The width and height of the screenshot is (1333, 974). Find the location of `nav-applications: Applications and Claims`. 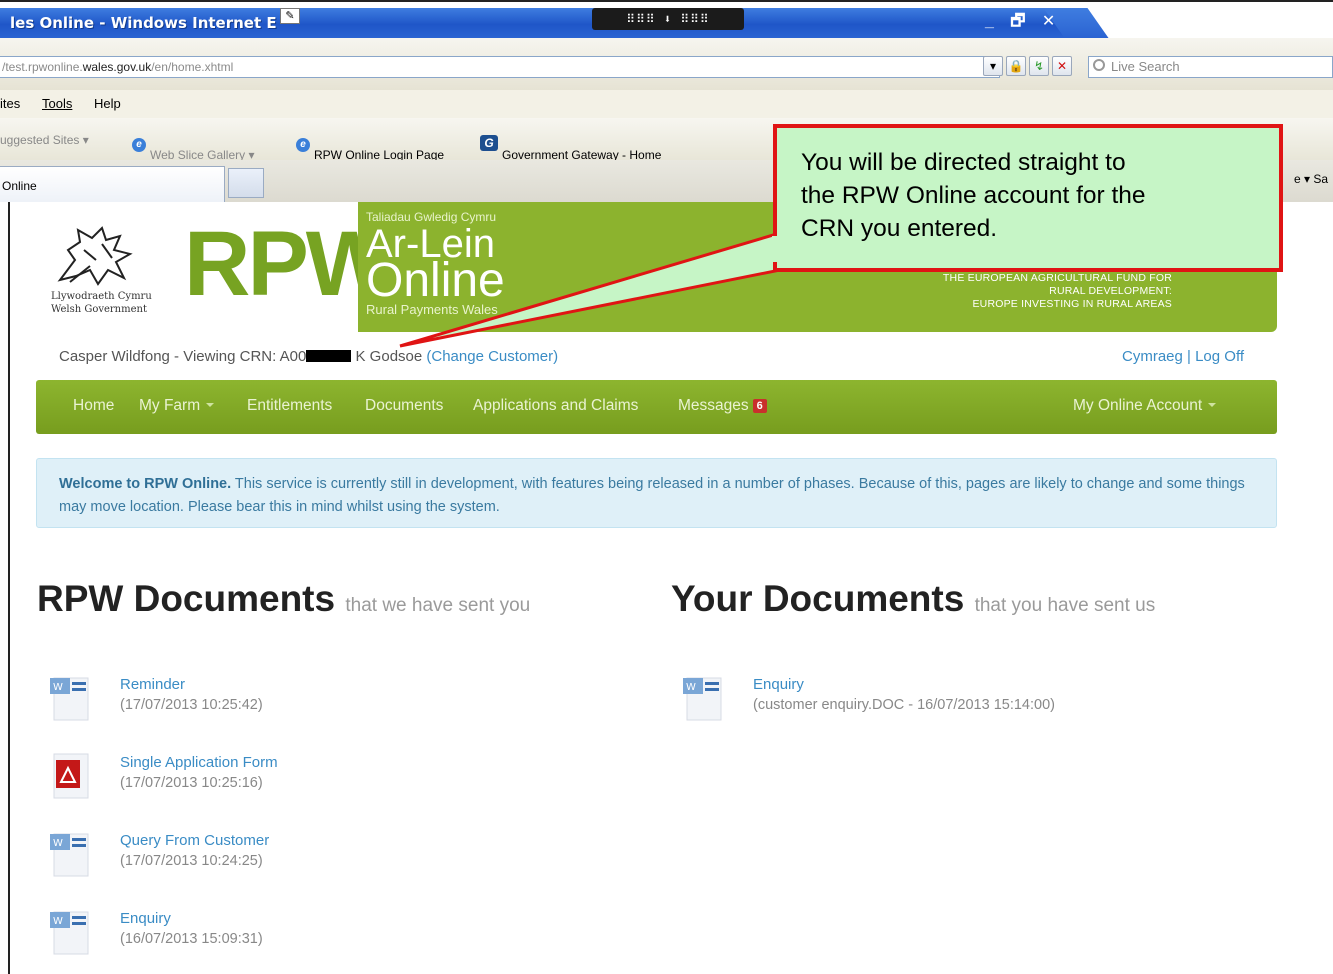

nav-applications: Applications and Claims is located at coordinates (555, 406).